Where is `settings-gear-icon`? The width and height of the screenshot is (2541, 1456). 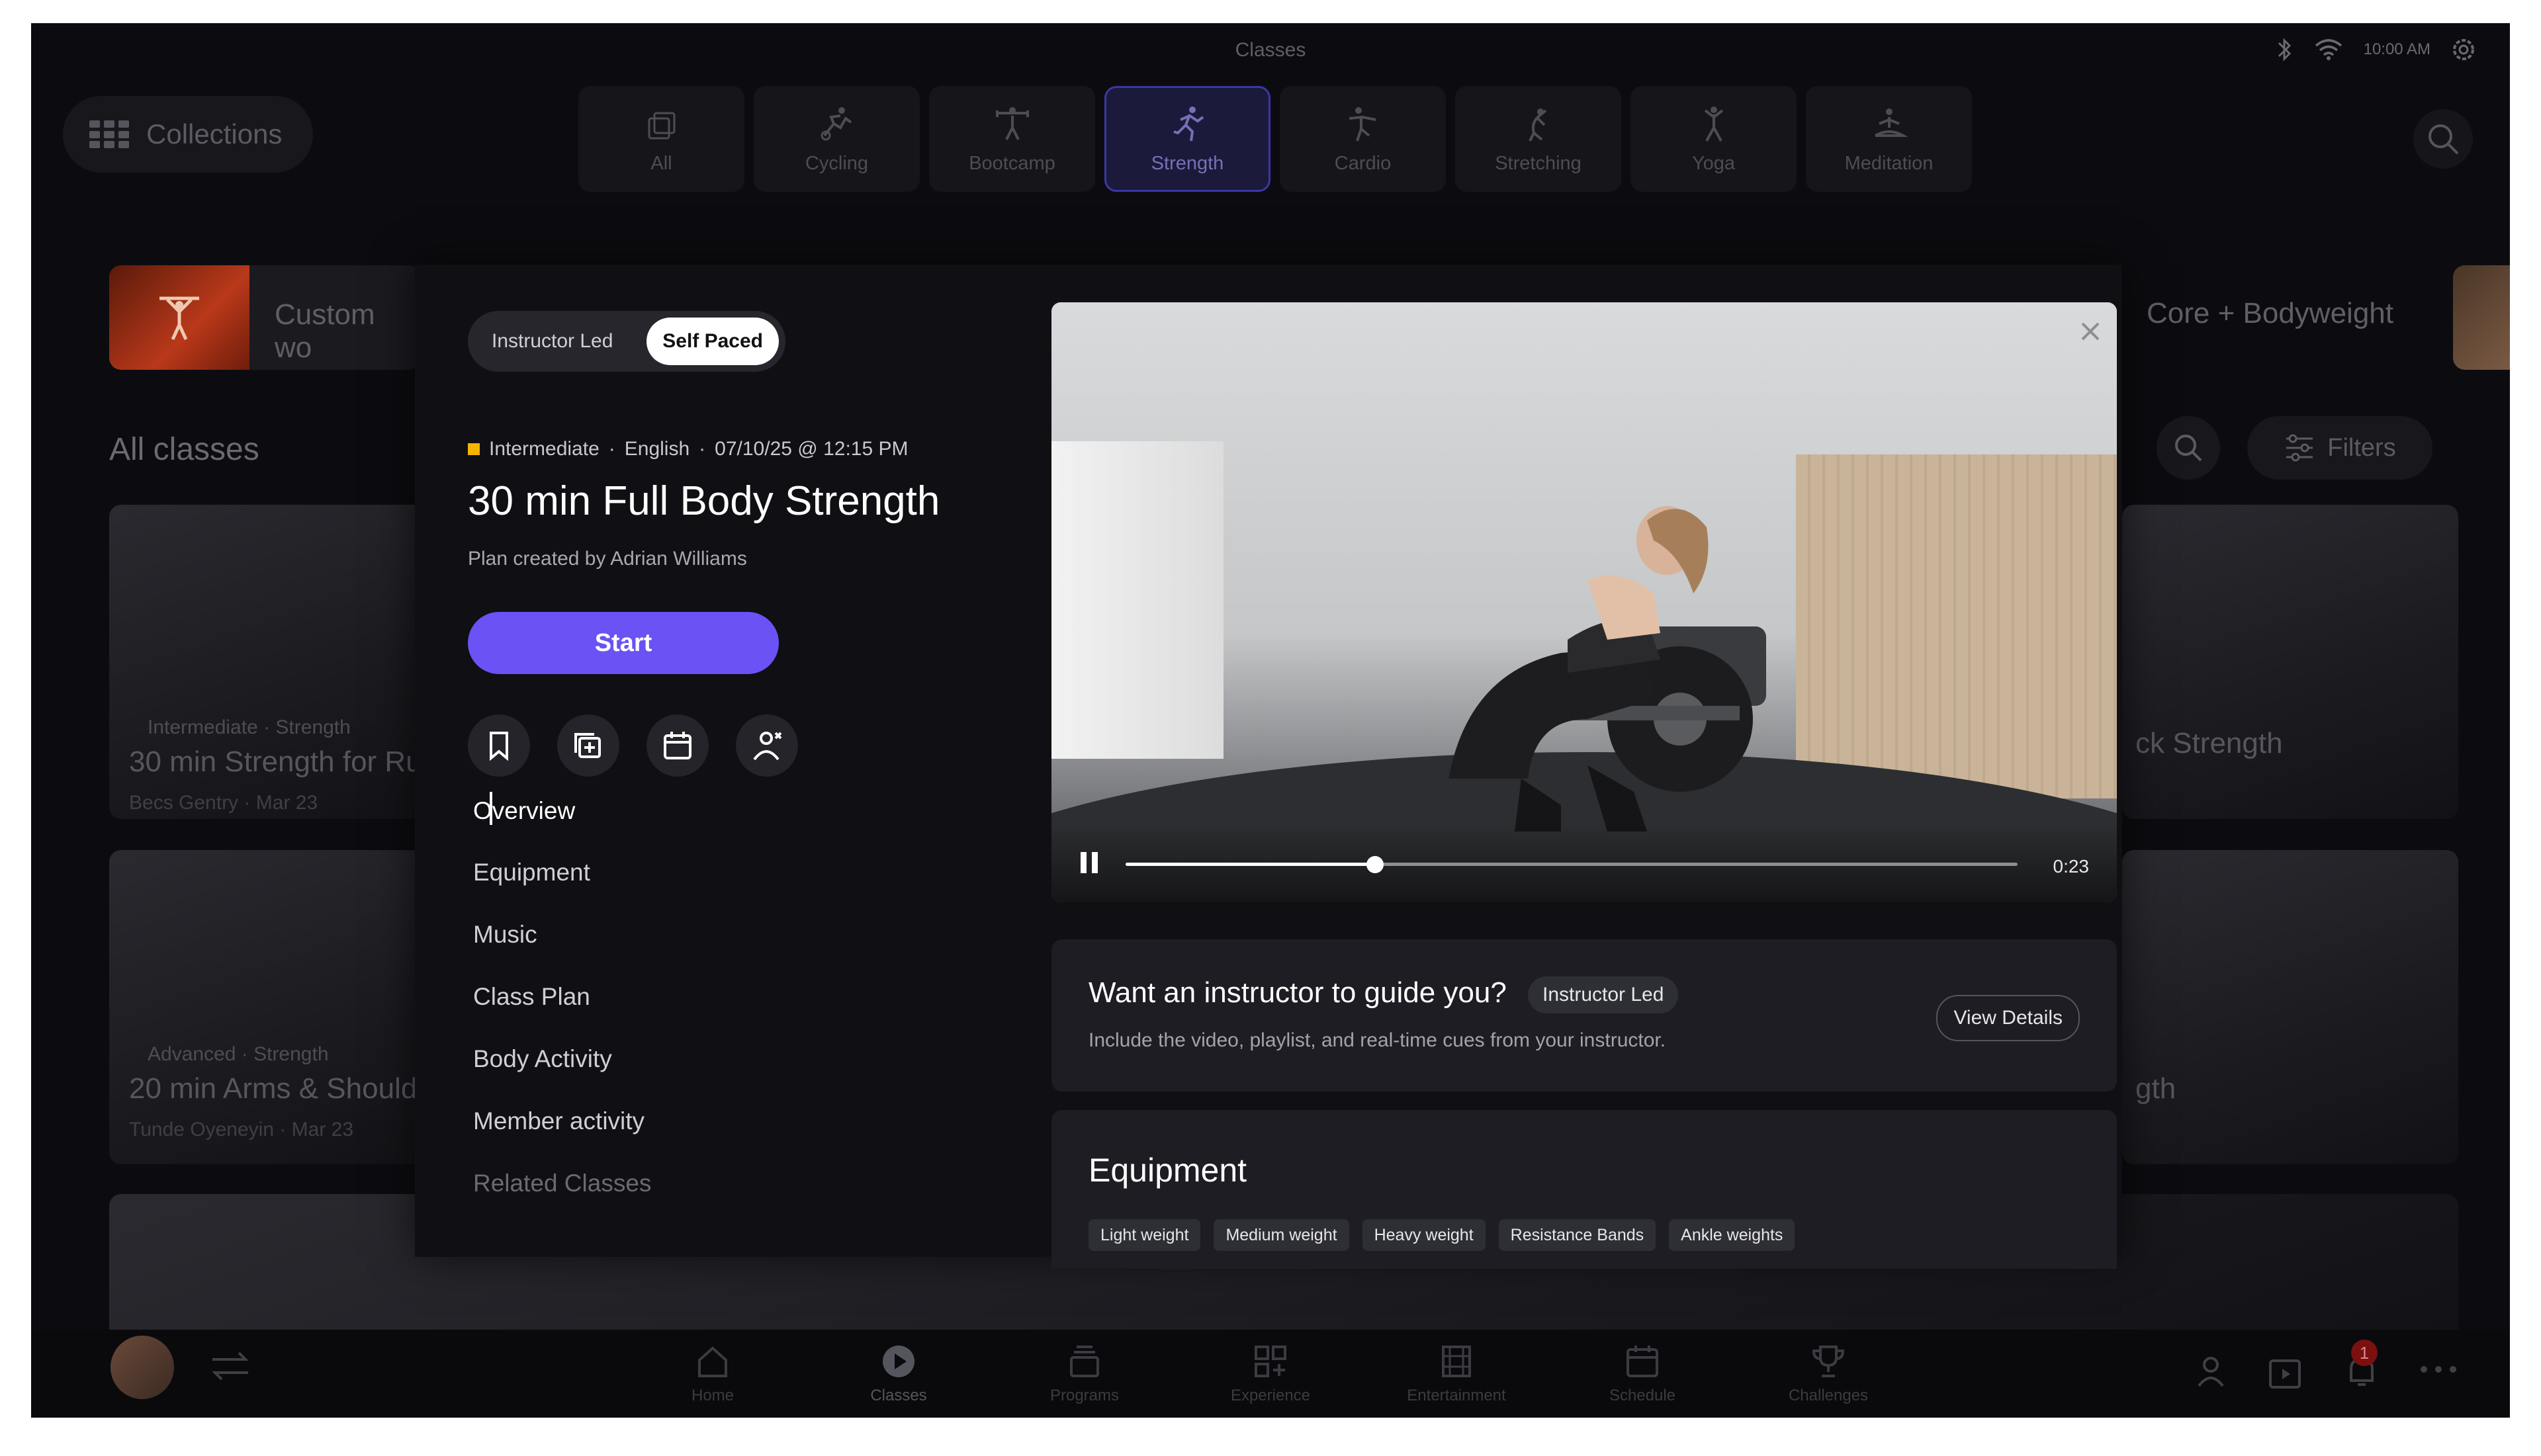 settings-gear-icon is located at coordinates (2463, 49).